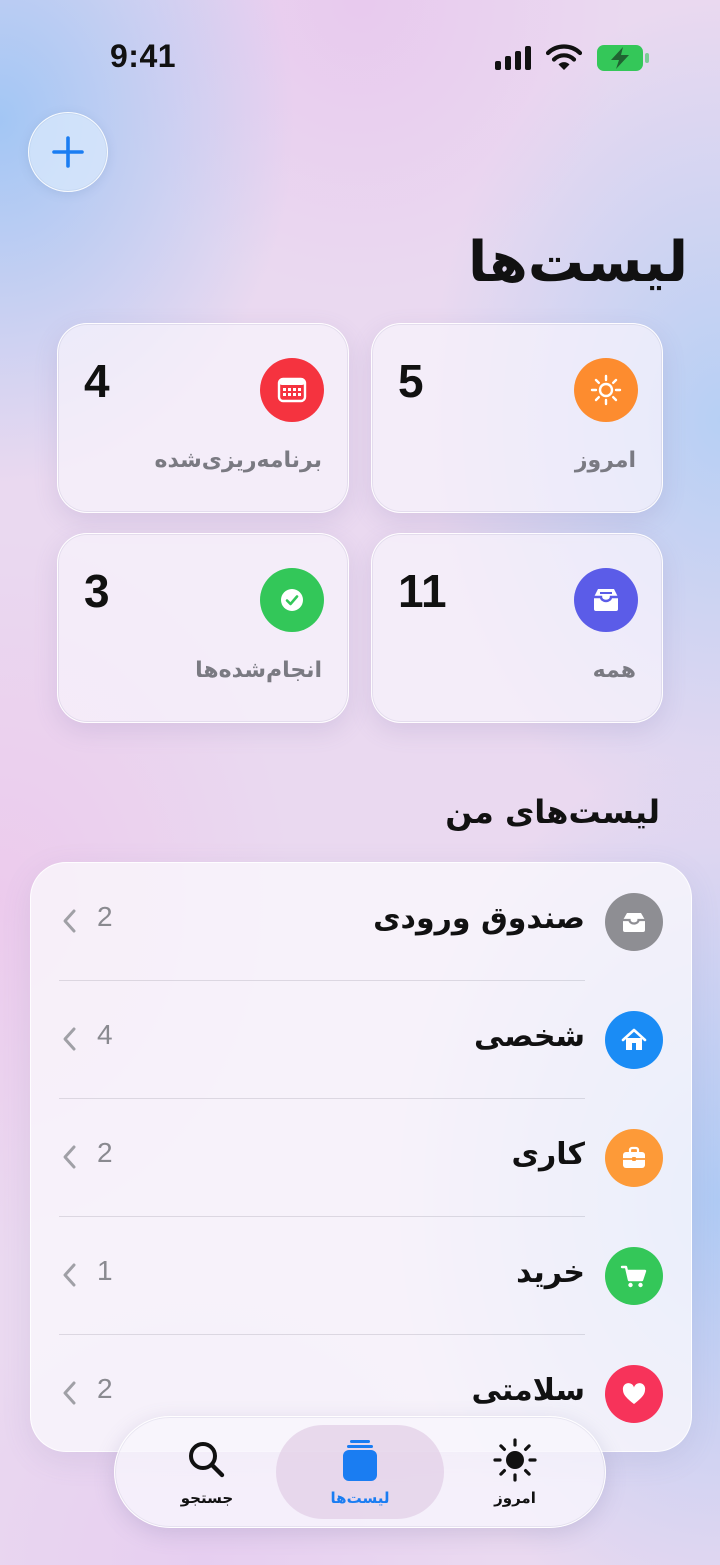  I want to click on list-item-count: 1, so click(105, 1270).